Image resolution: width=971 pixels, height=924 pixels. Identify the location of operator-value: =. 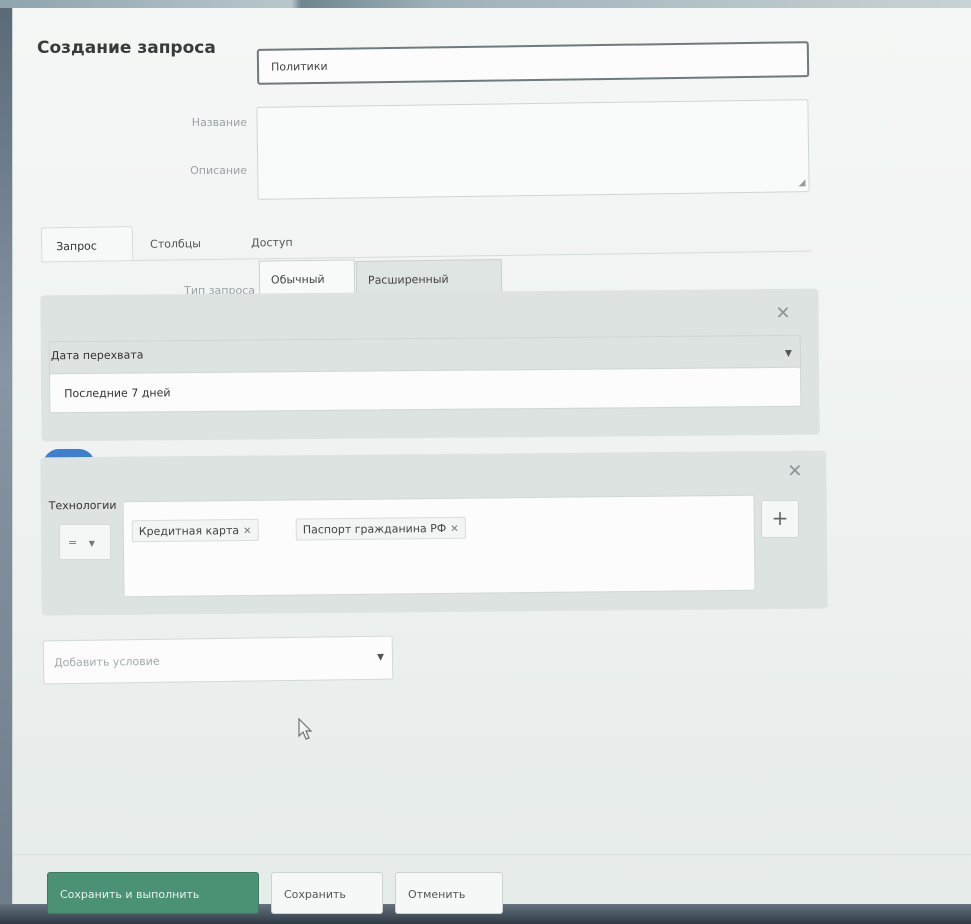
(73, 542).